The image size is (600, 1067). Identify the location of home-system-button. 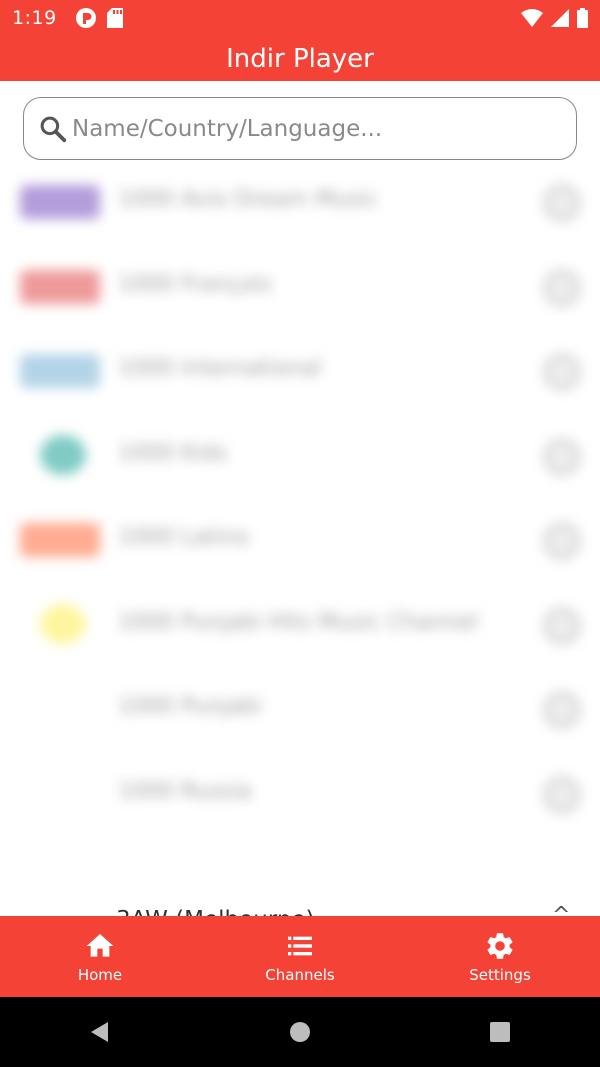
(300, 1032).